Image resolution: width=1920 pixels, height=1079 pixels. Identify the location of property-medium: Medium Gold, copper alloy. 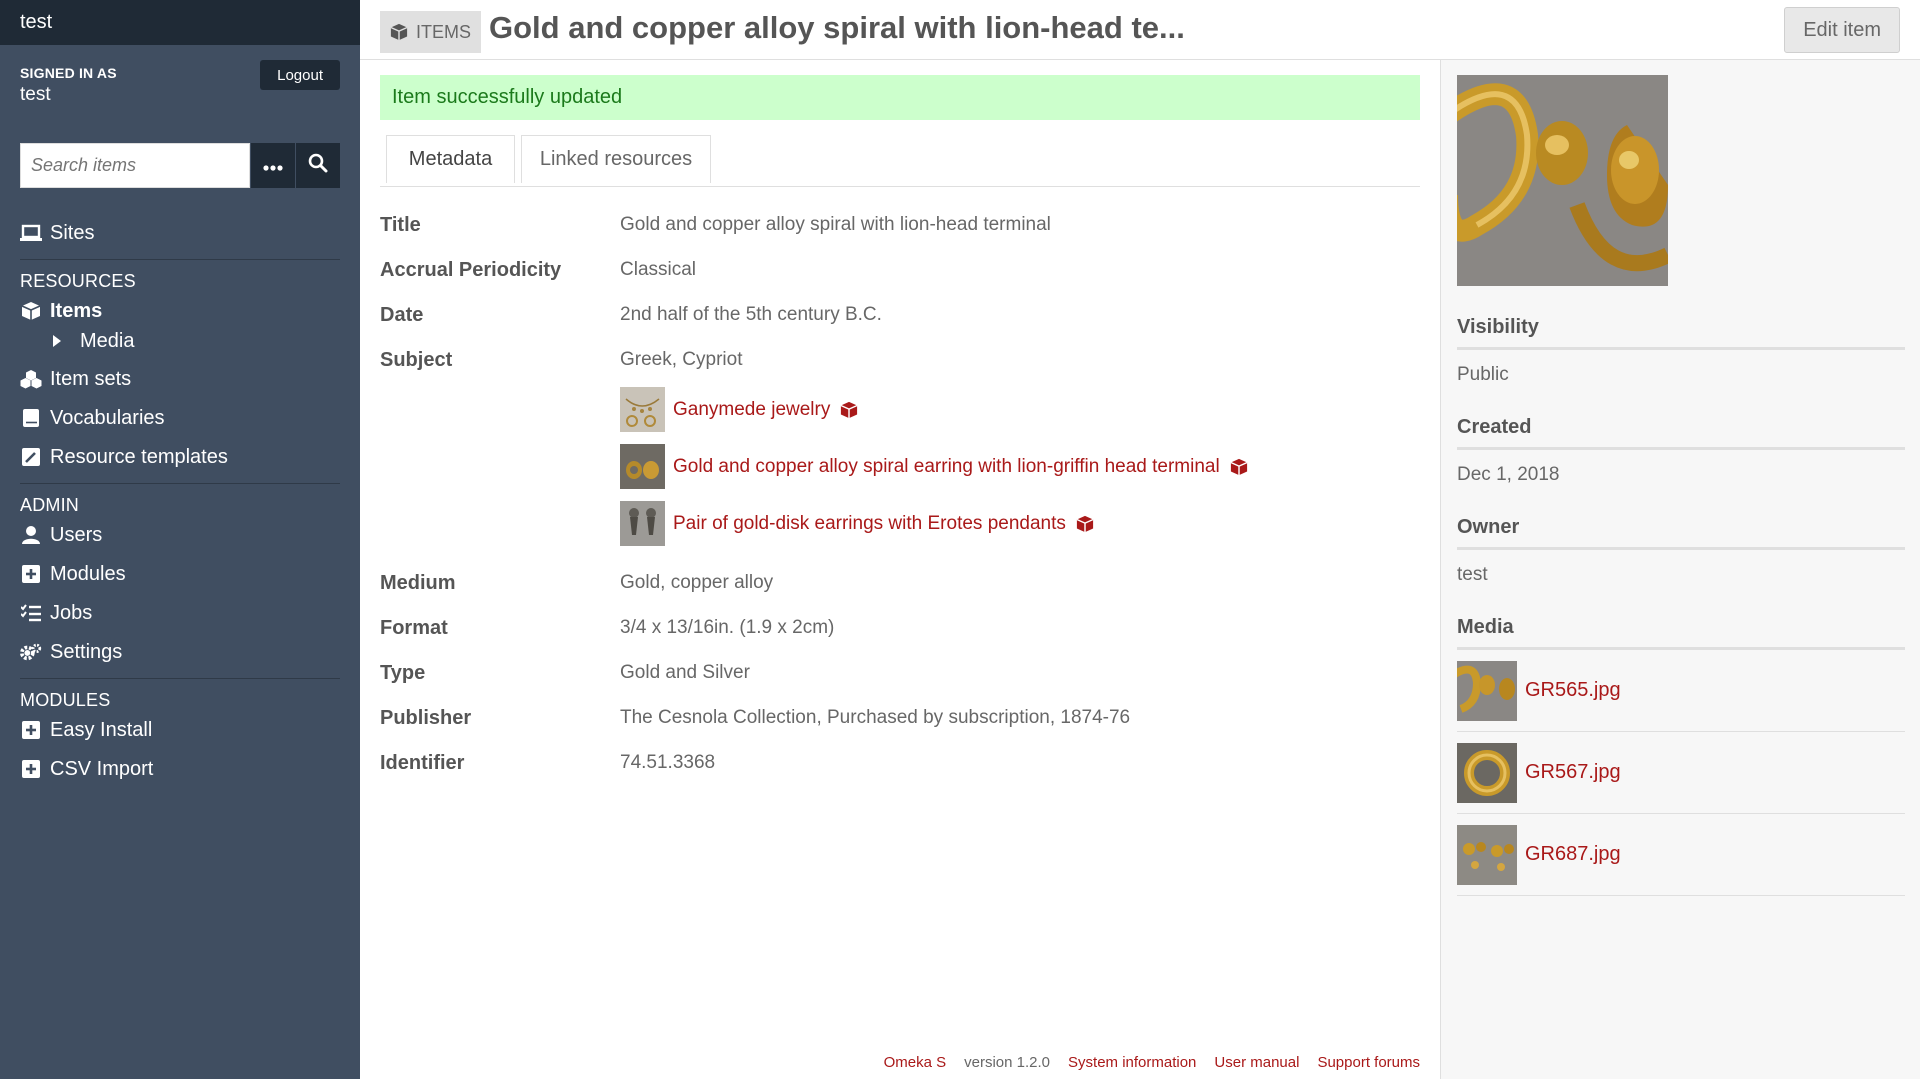
(900, 583).